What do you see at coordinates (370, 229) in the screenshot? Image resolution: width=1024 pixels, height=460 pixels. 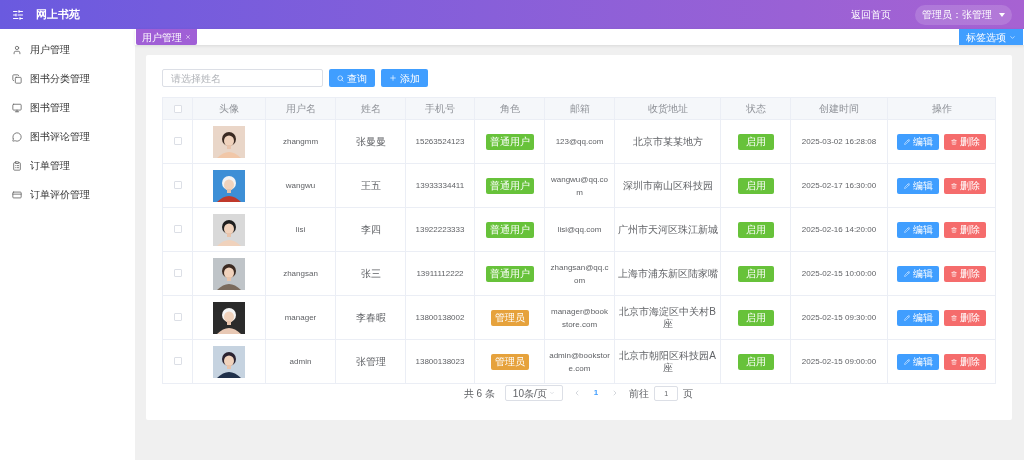 I see `table-cell: 李四` at bounding box center [370, 229].